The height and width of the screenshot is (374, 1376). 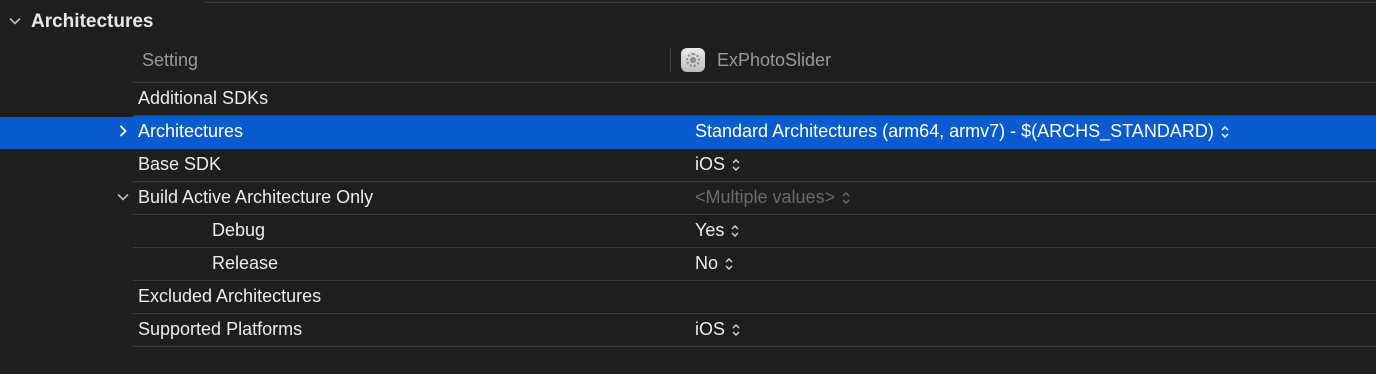 I want to click on setting-value-text: No, so click(x=707, y=263).